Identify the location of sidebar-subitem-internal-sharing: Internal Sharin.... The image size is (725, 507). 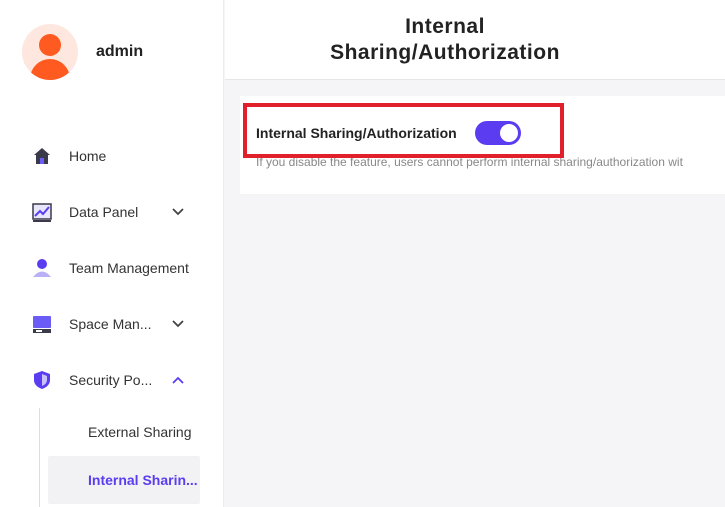
(124, 480).